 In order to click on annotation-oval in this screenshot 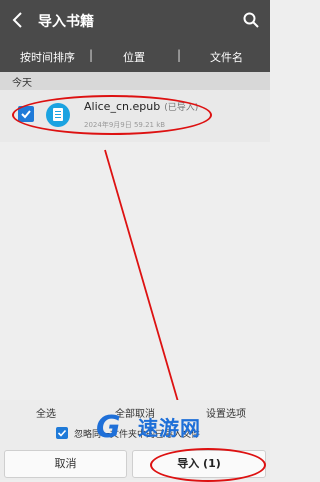, I will do `click(208, 465)`.